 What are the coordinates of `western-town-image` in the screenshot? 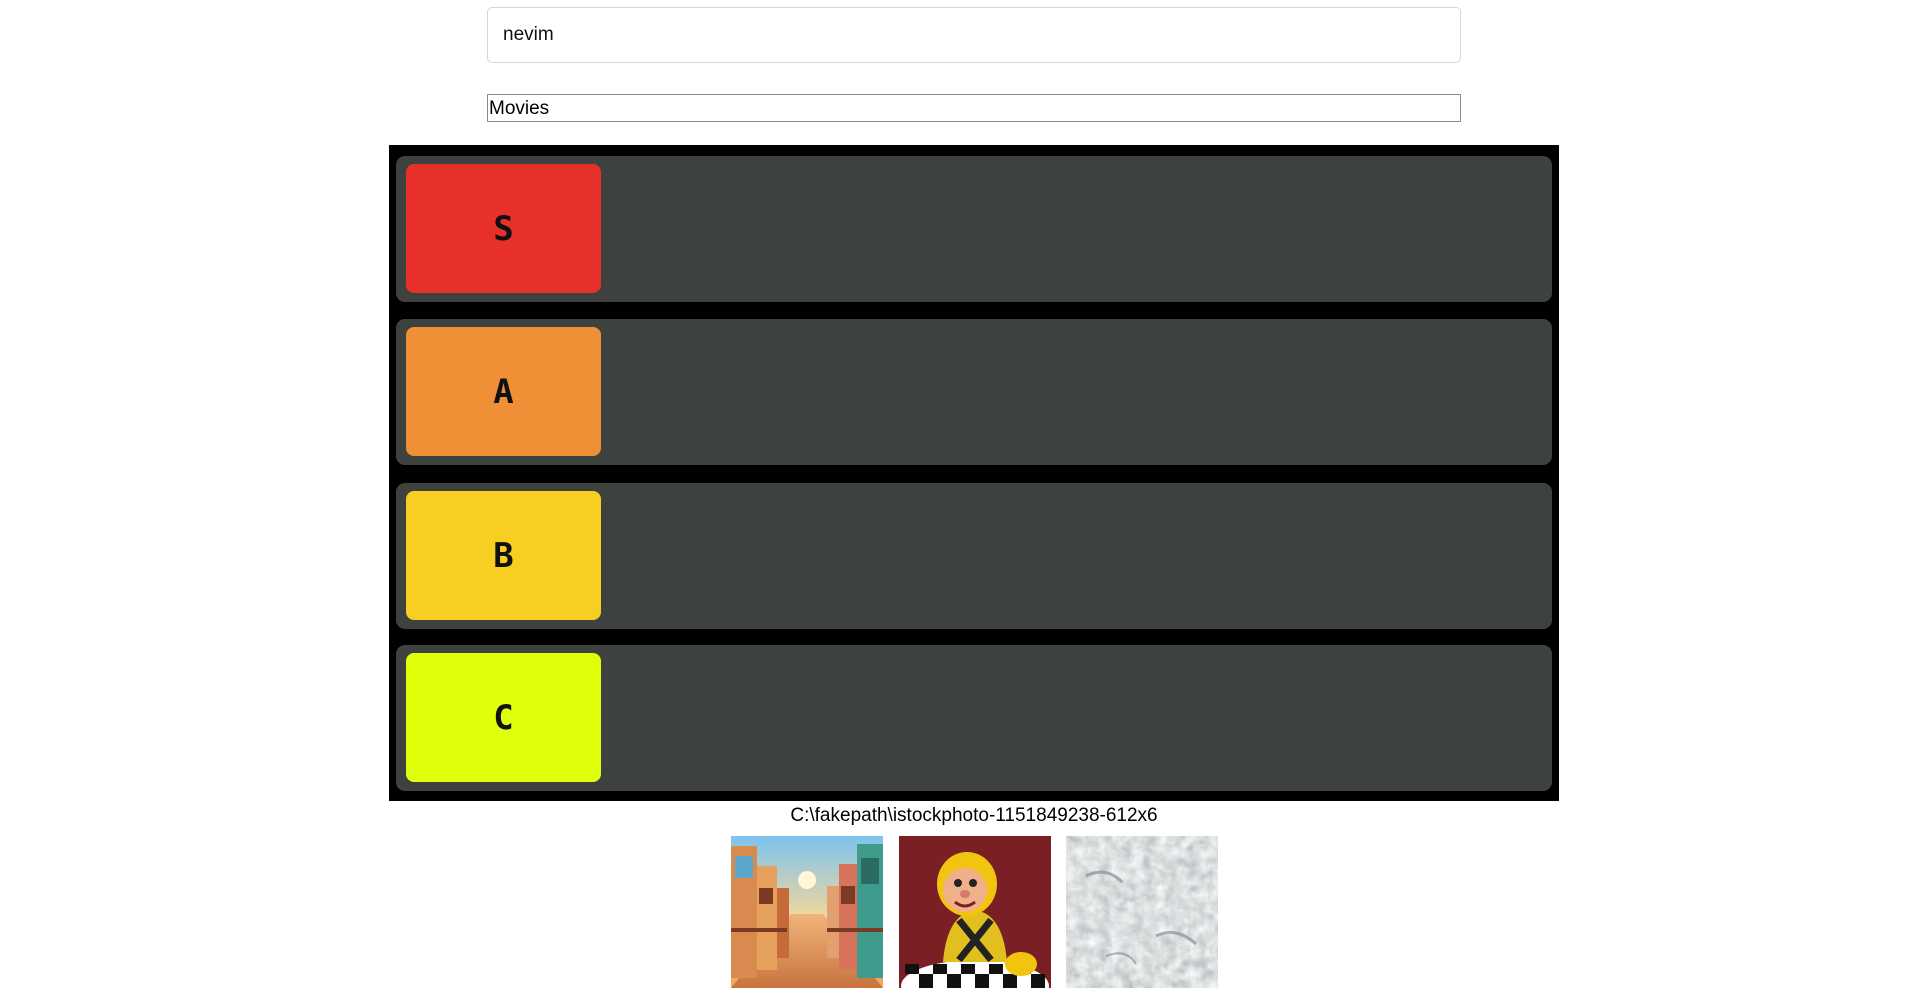 It's located at (807, 912).